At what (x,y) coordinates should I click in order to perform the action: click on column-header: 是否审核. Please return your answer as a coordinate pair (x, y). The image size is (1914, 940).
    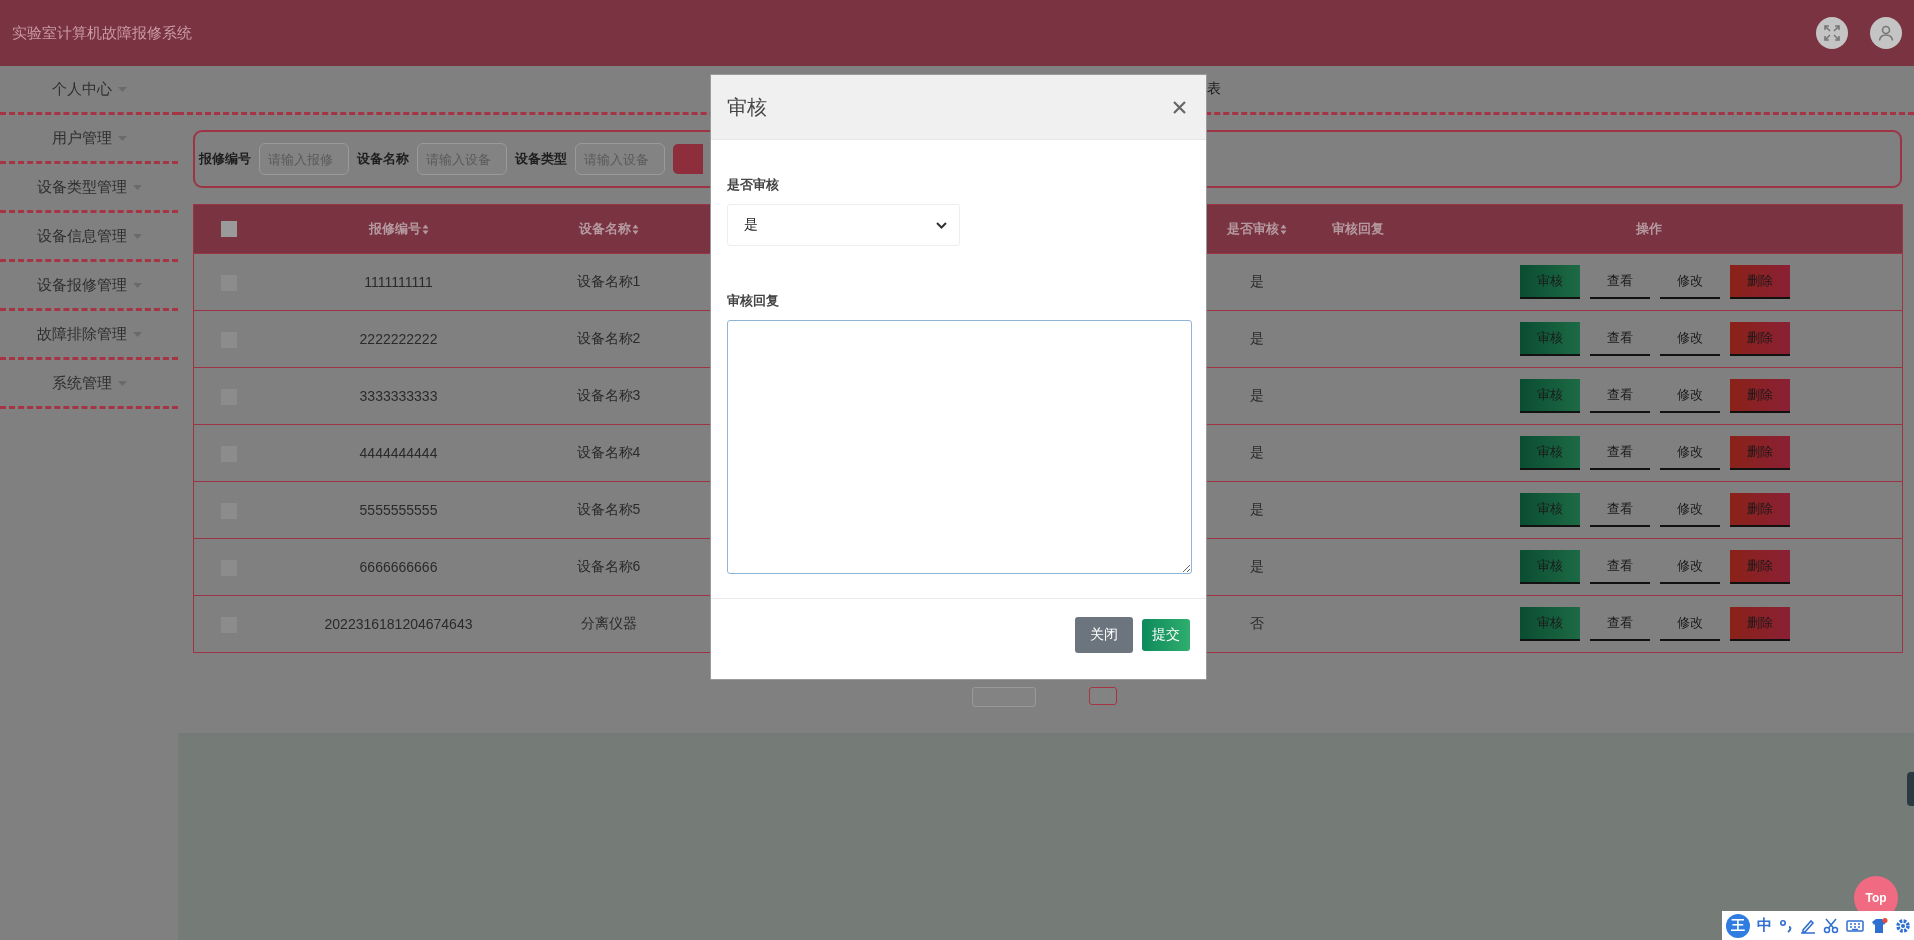
    Looking at the image, I should click on (1256, 229).